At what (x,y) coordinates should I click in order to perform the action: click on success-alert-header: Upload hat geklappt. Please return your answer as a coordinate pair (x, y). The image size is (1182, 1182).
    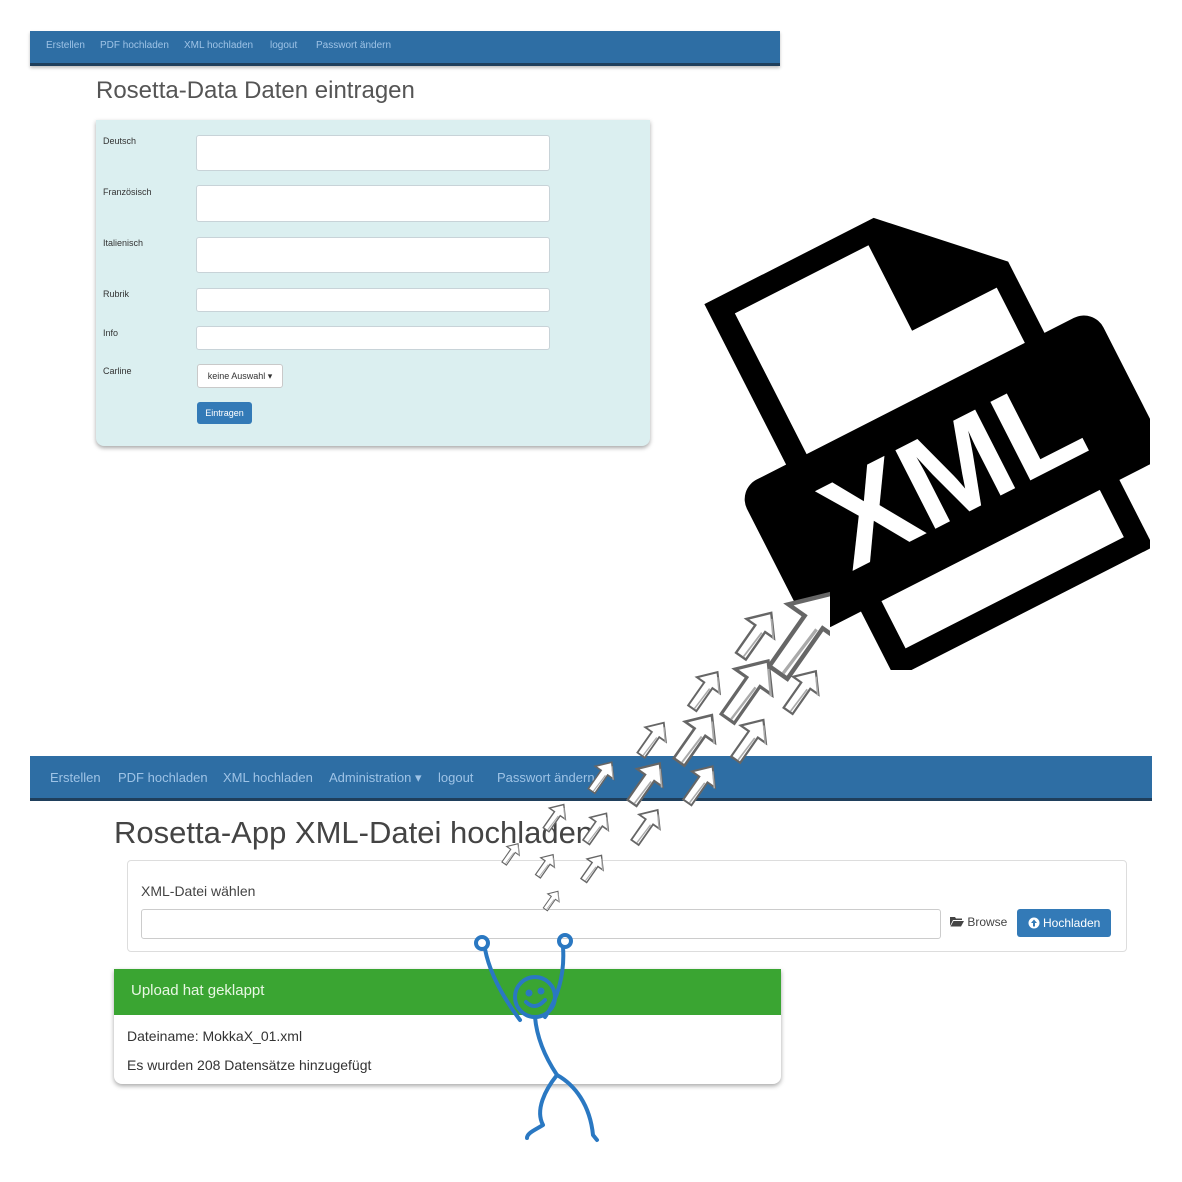
    Looking at the image, I should click on (447, 992).